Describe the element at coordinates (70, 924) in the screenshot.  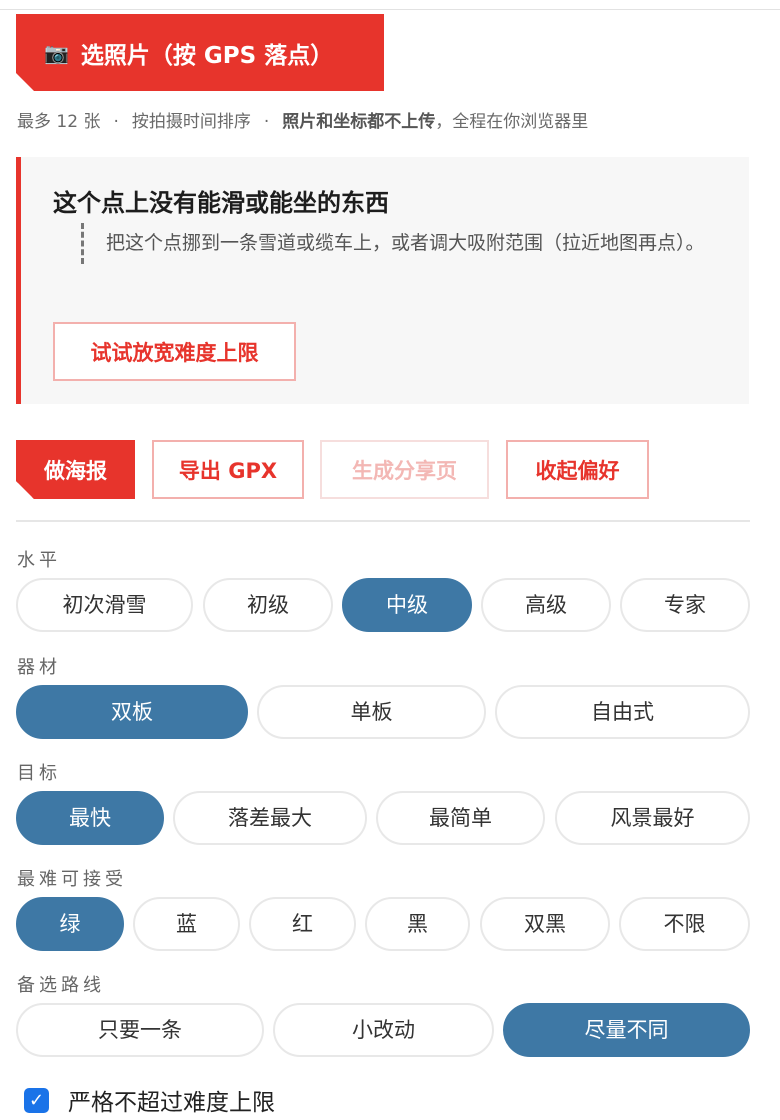
I see `difficulty-option-selected: 绿` at that location.